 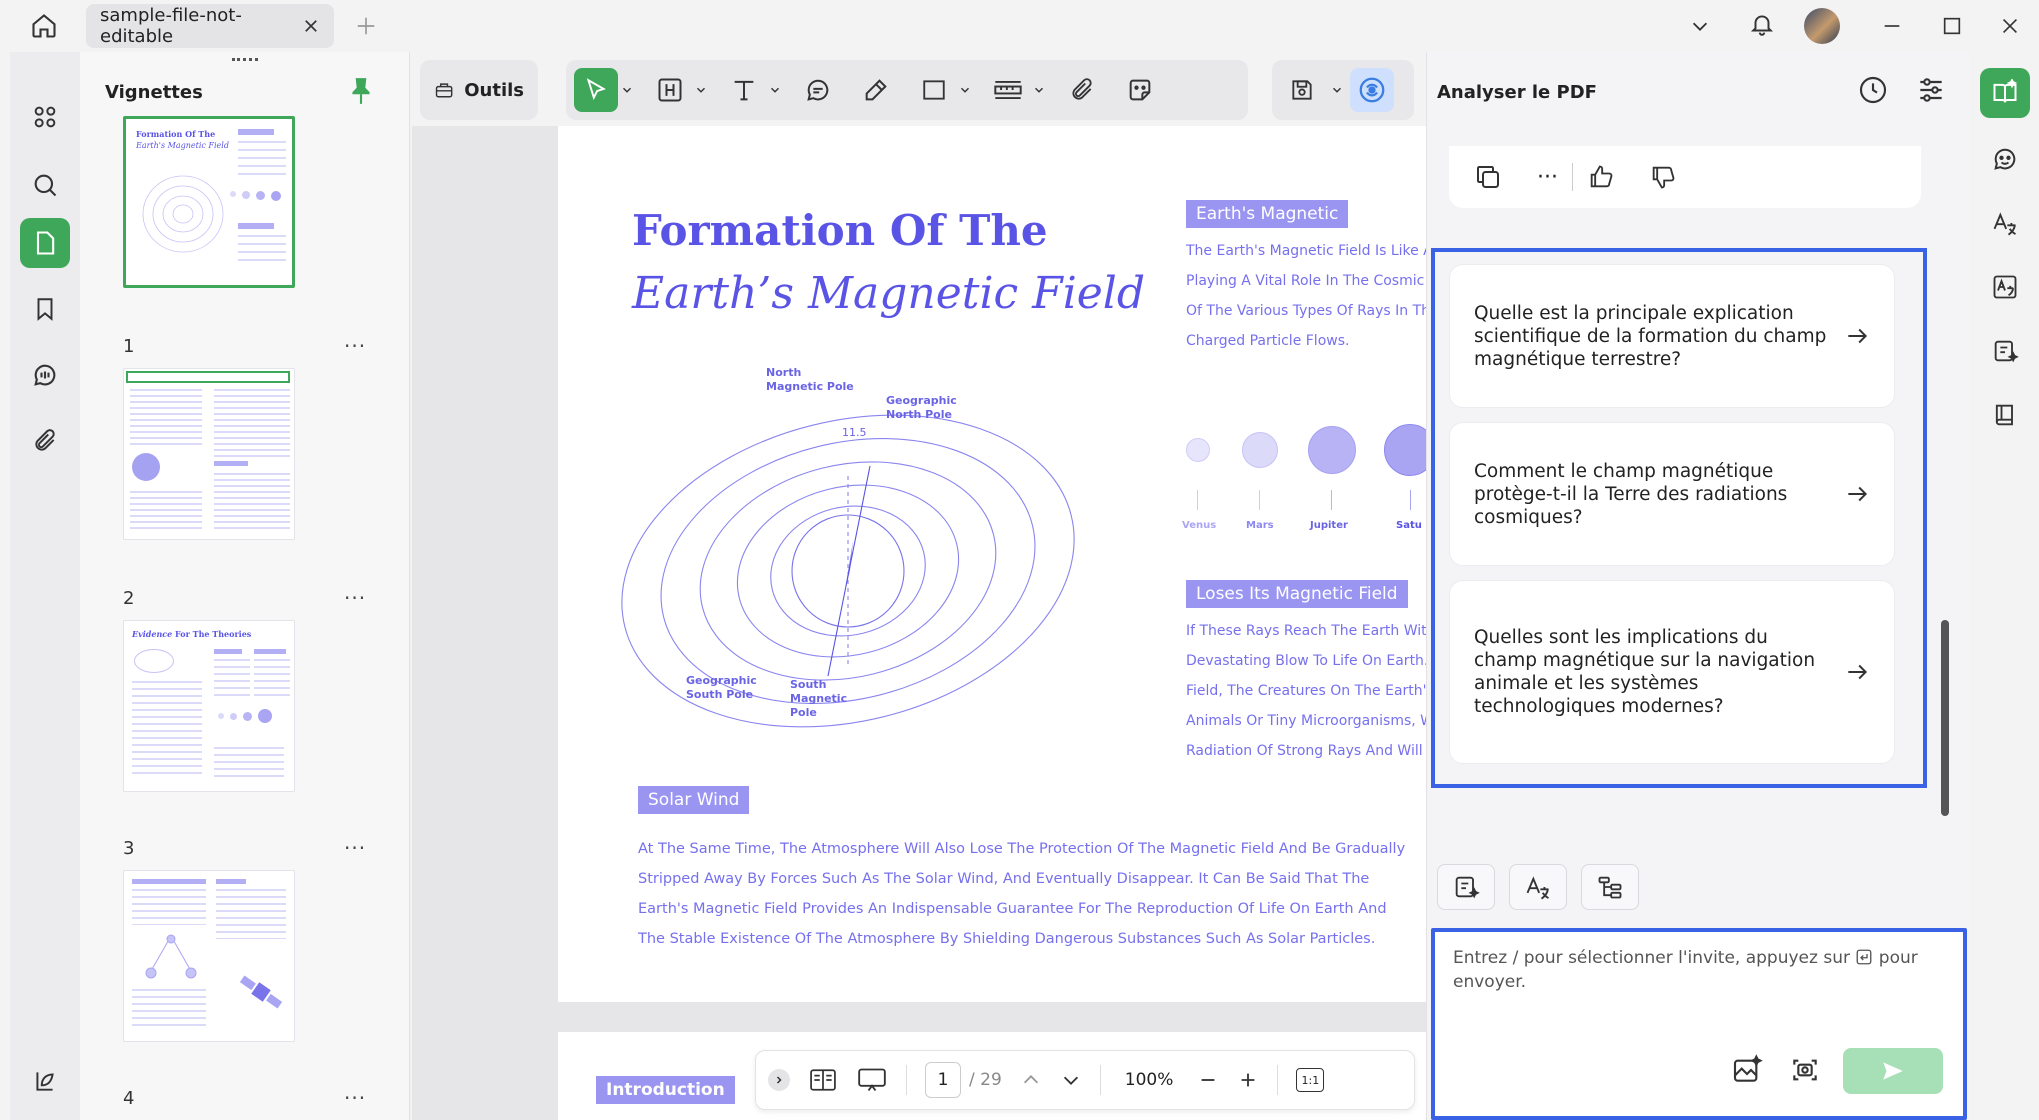 What do you see at coordinates (1488, 177) in the screenshot?
I see `copy-icon` at bounding box center [1488, 177].